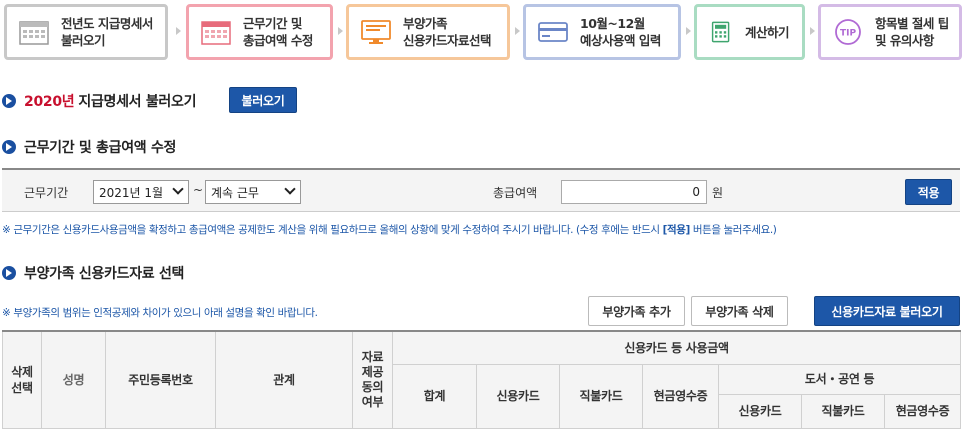  What do you see at coordinates (22, 379) in the screenshot?
I see `col-delete-select: 삭제 선택` at bounding box center [22, 379].